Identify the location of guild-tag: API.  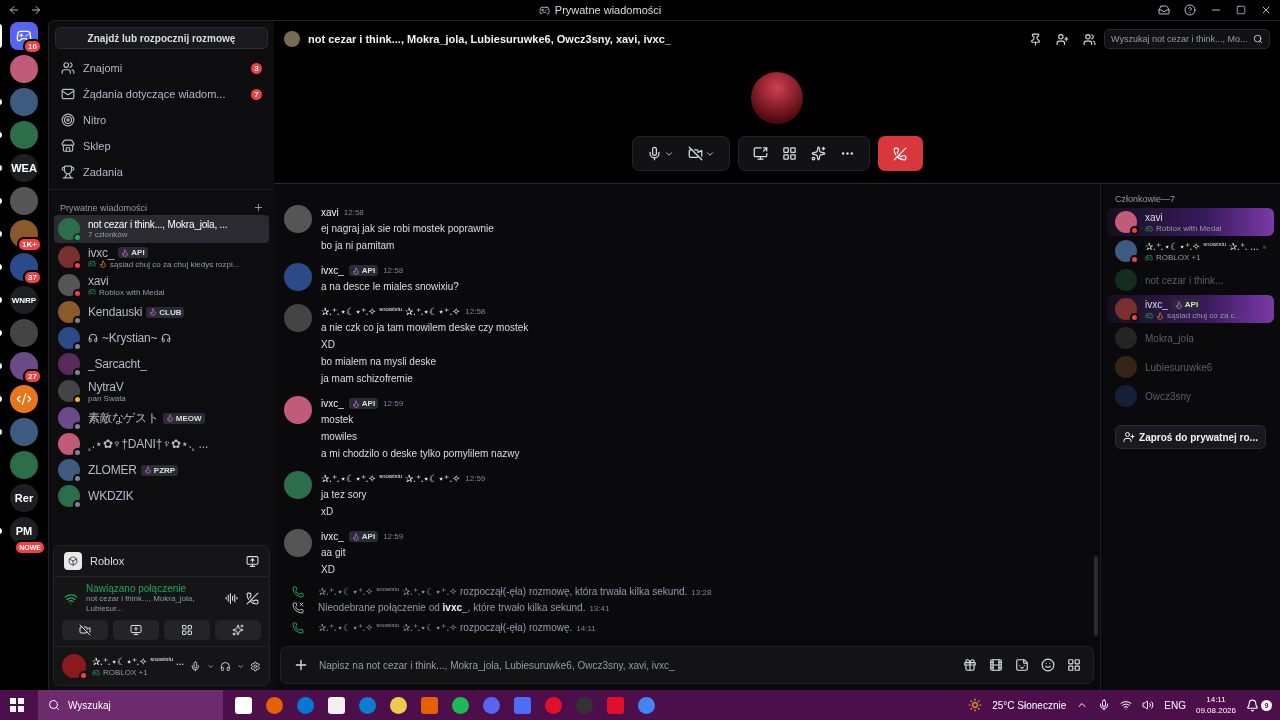
(1186, 304).